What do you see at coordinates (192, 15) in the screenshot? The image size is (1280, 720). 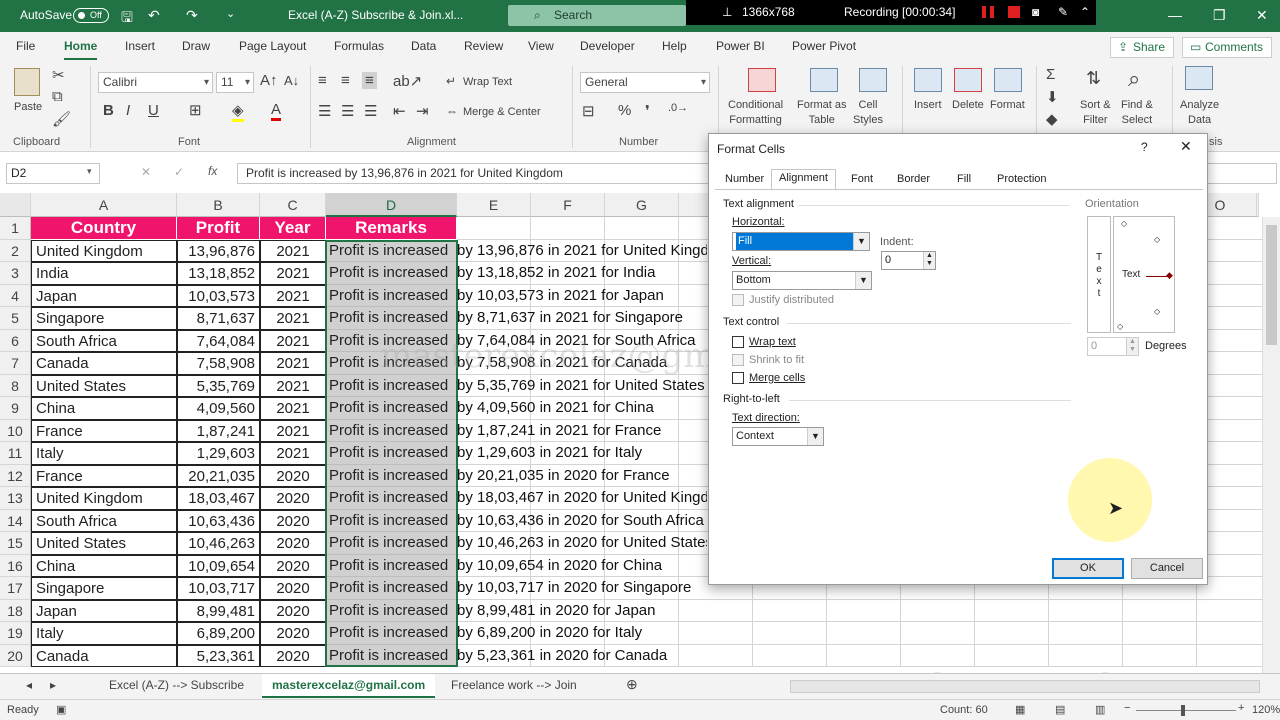 I see `redo-icon: ↷` at bounding box center [192, 15].